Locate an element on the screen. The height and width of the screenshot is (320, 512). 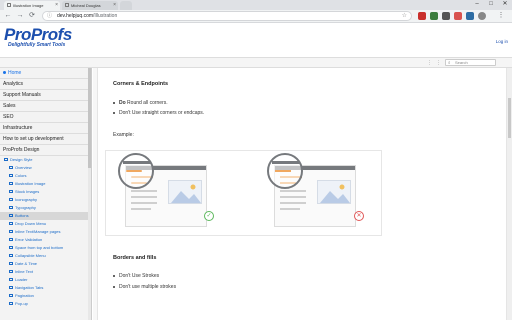
tab-illustration-image: Illustration Image × is located at coordinates (32, 5).